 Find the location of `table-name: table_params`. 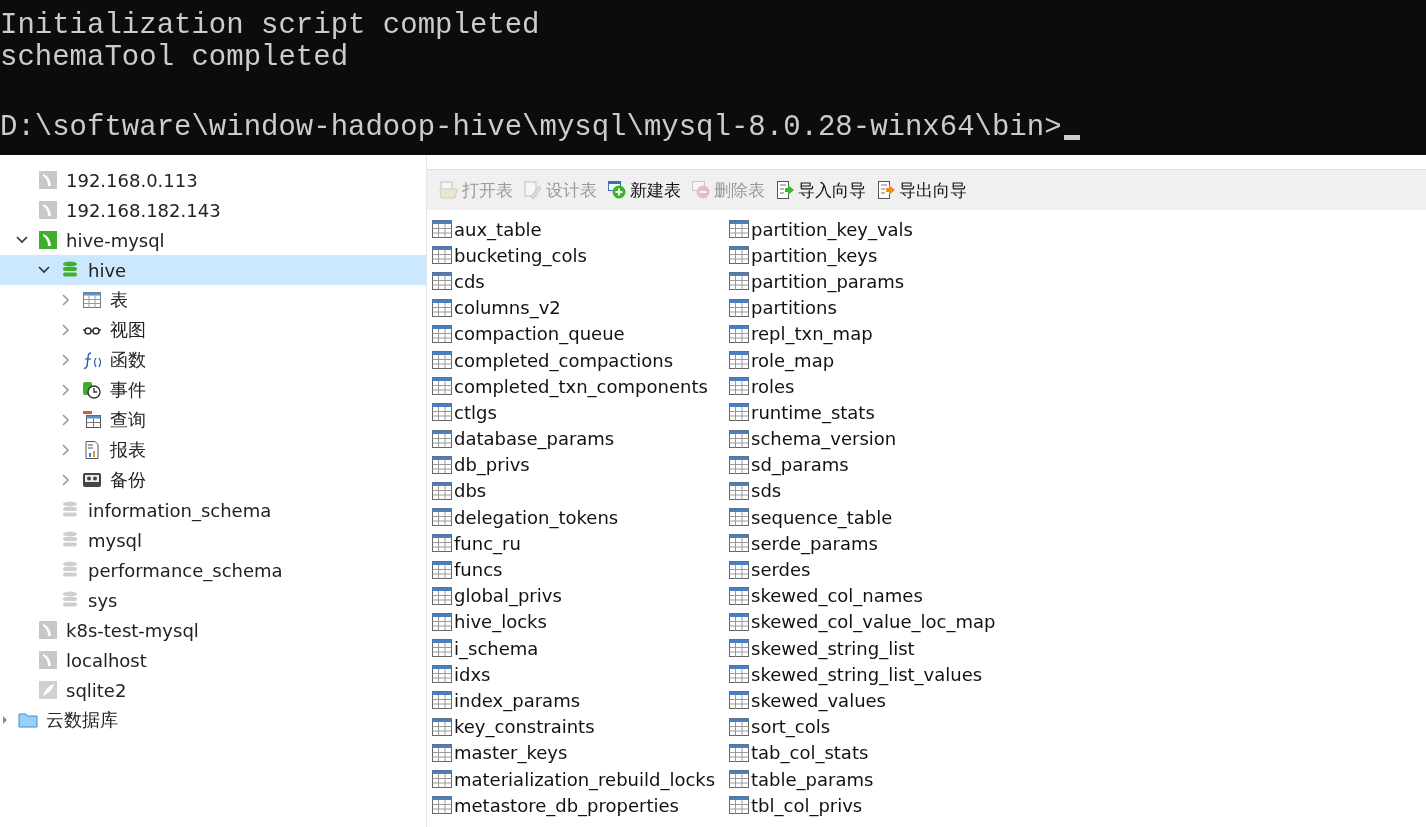

table-name: table_params is located at coordinates (812, 779).